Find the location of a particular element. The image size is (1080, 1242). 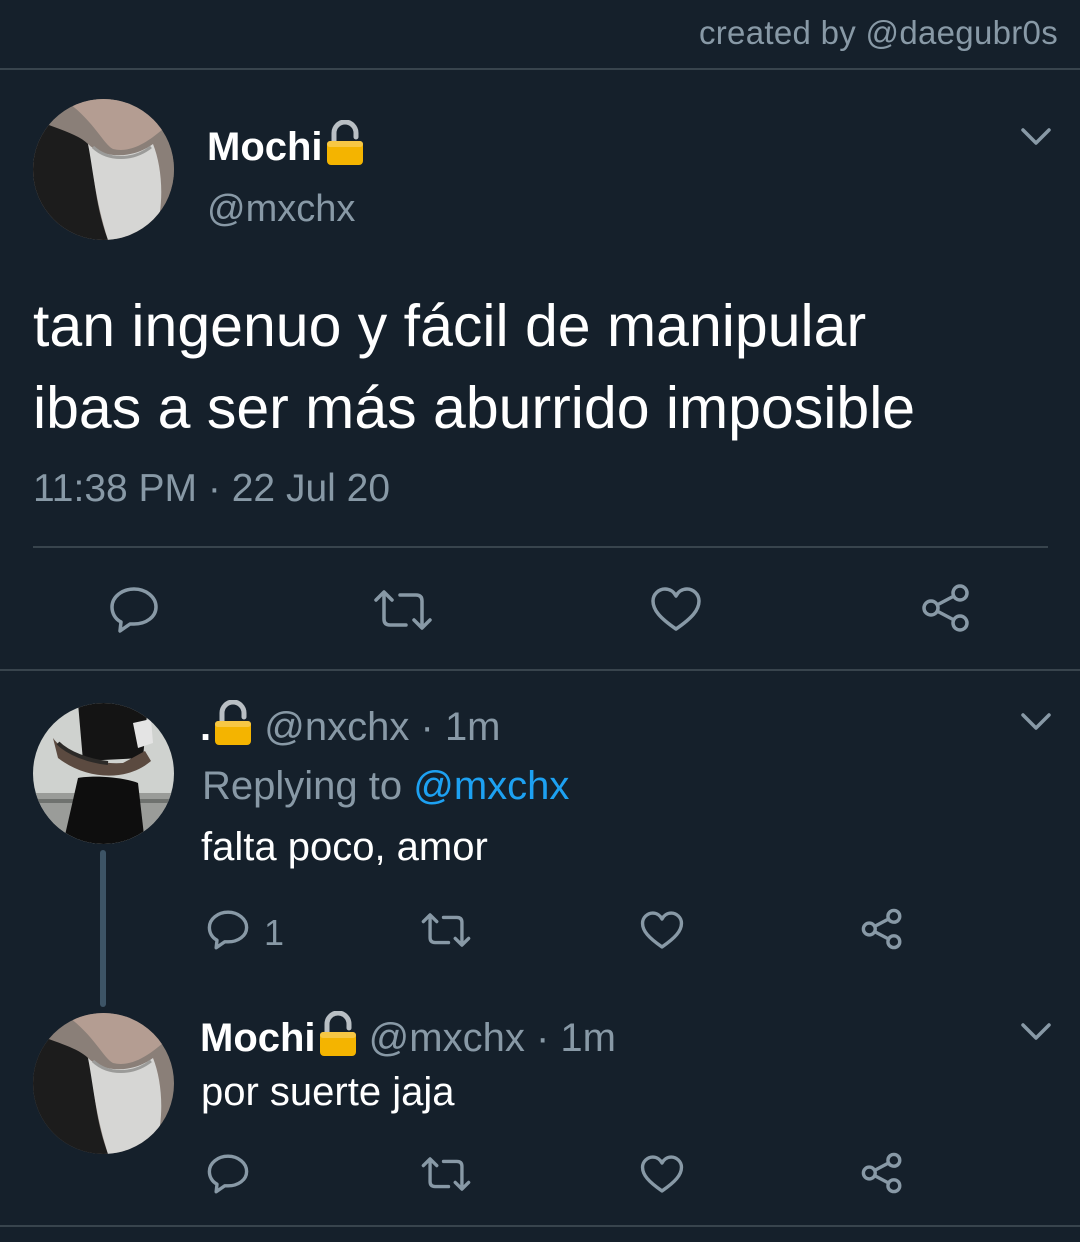

main-retweet-button is located at coordinates (403, 612).